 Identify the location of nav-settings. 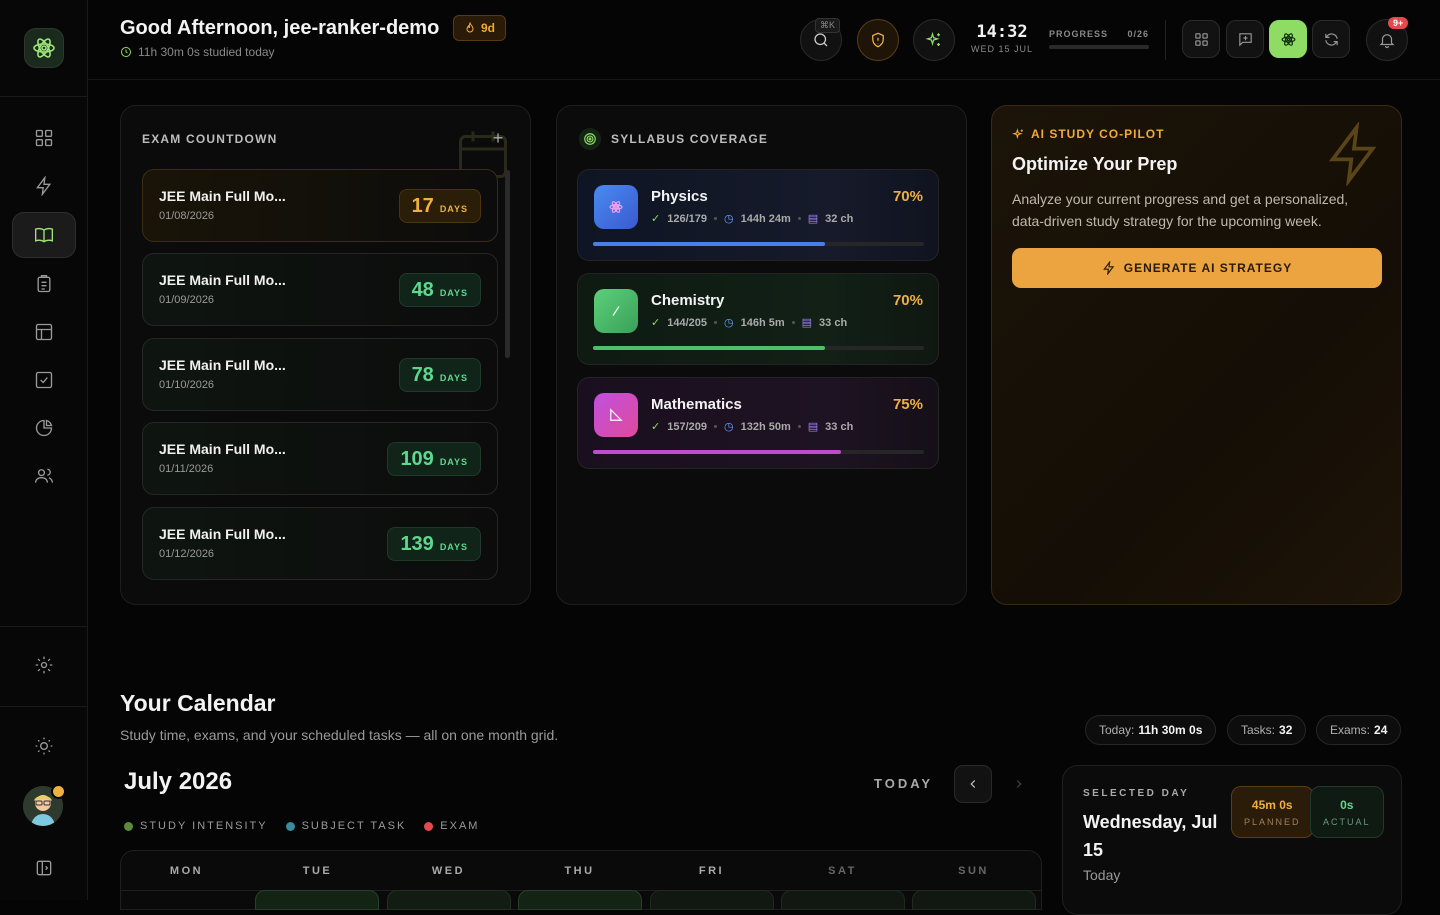
(44, 665).